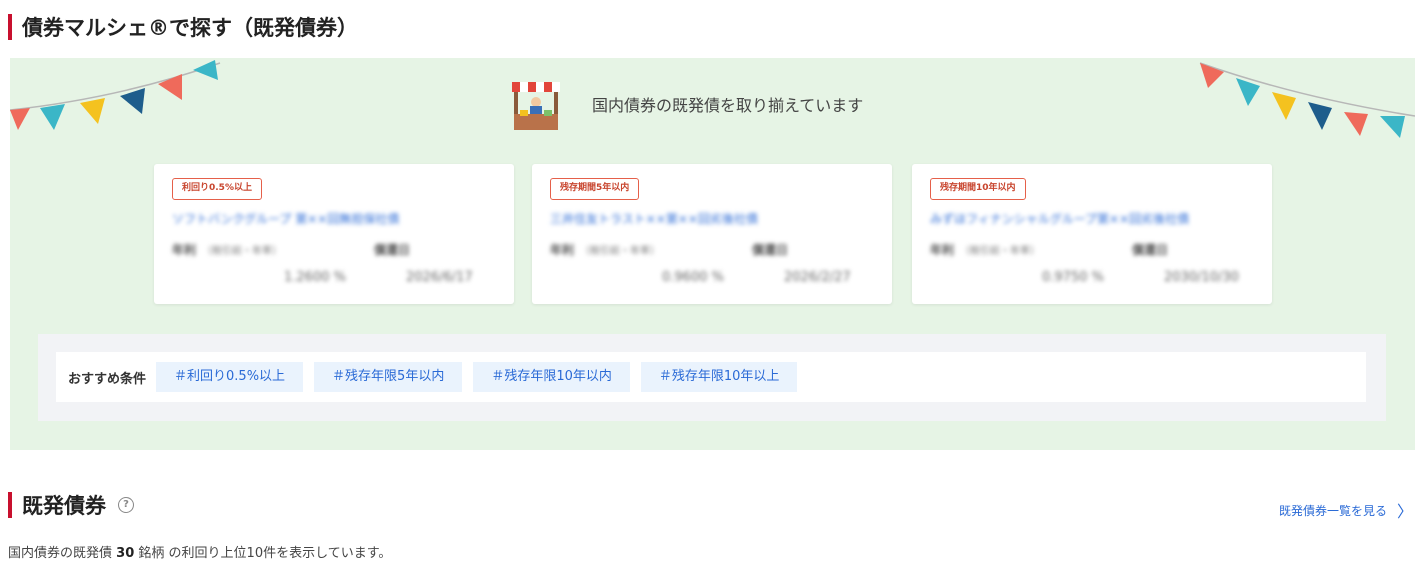  Describe the element at coordinates (693, 277) in the screenshot. I see `bond-card-rate-value: 0.9600 %` at that location.